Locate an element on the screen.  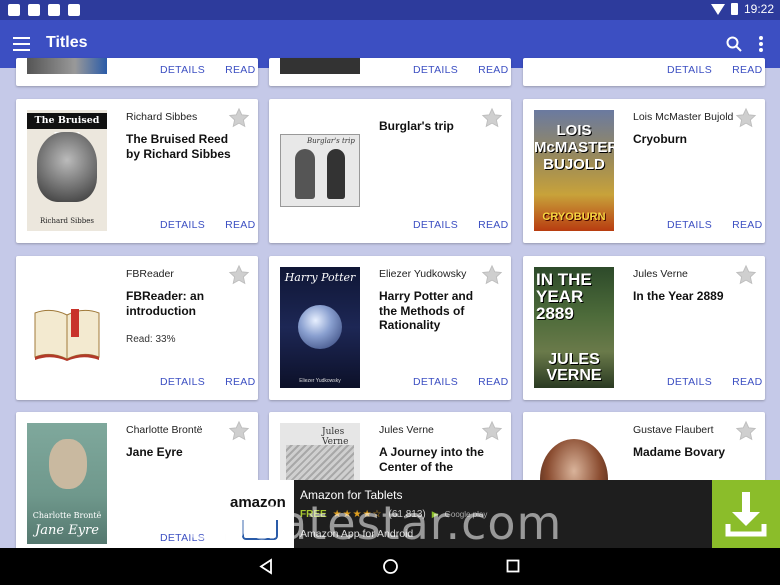
notification-icons is located at coordinates (44, 10).